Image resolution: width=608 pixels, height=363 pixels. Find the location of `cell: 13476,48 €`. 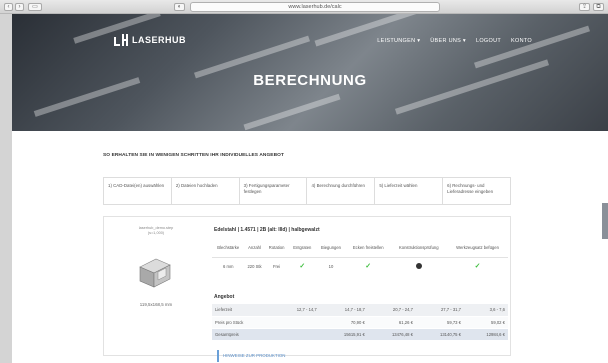

cell: 13476,48 € is located at coordinates (391, 334).